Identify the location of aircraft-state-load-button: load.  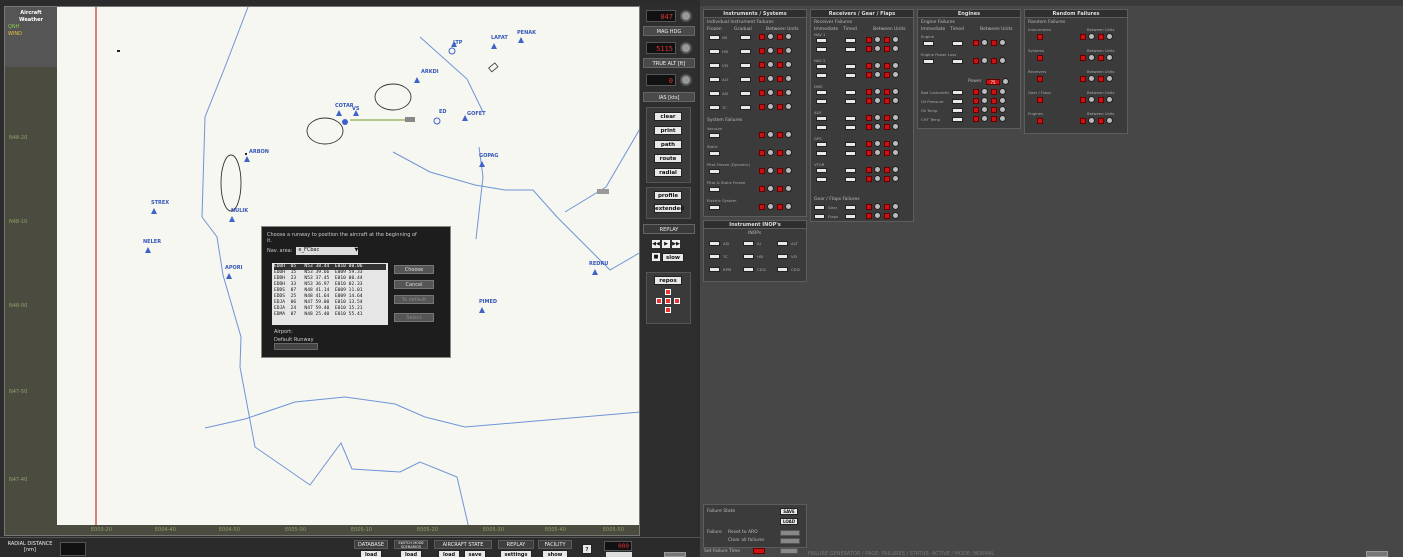
(449, 553).